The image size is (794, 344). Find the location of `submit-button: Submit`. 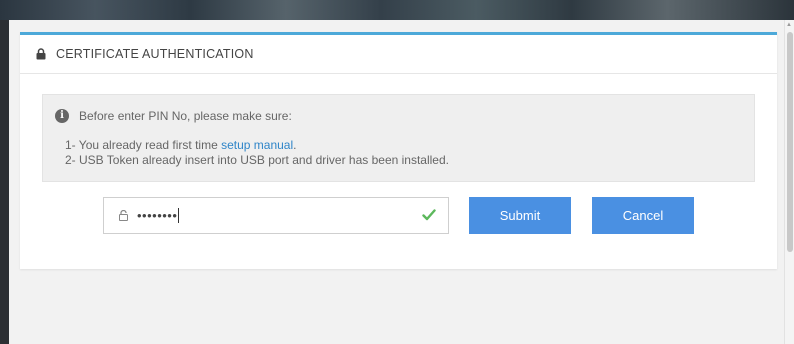

submit-button: Submit is located at coordinates (520, 215).